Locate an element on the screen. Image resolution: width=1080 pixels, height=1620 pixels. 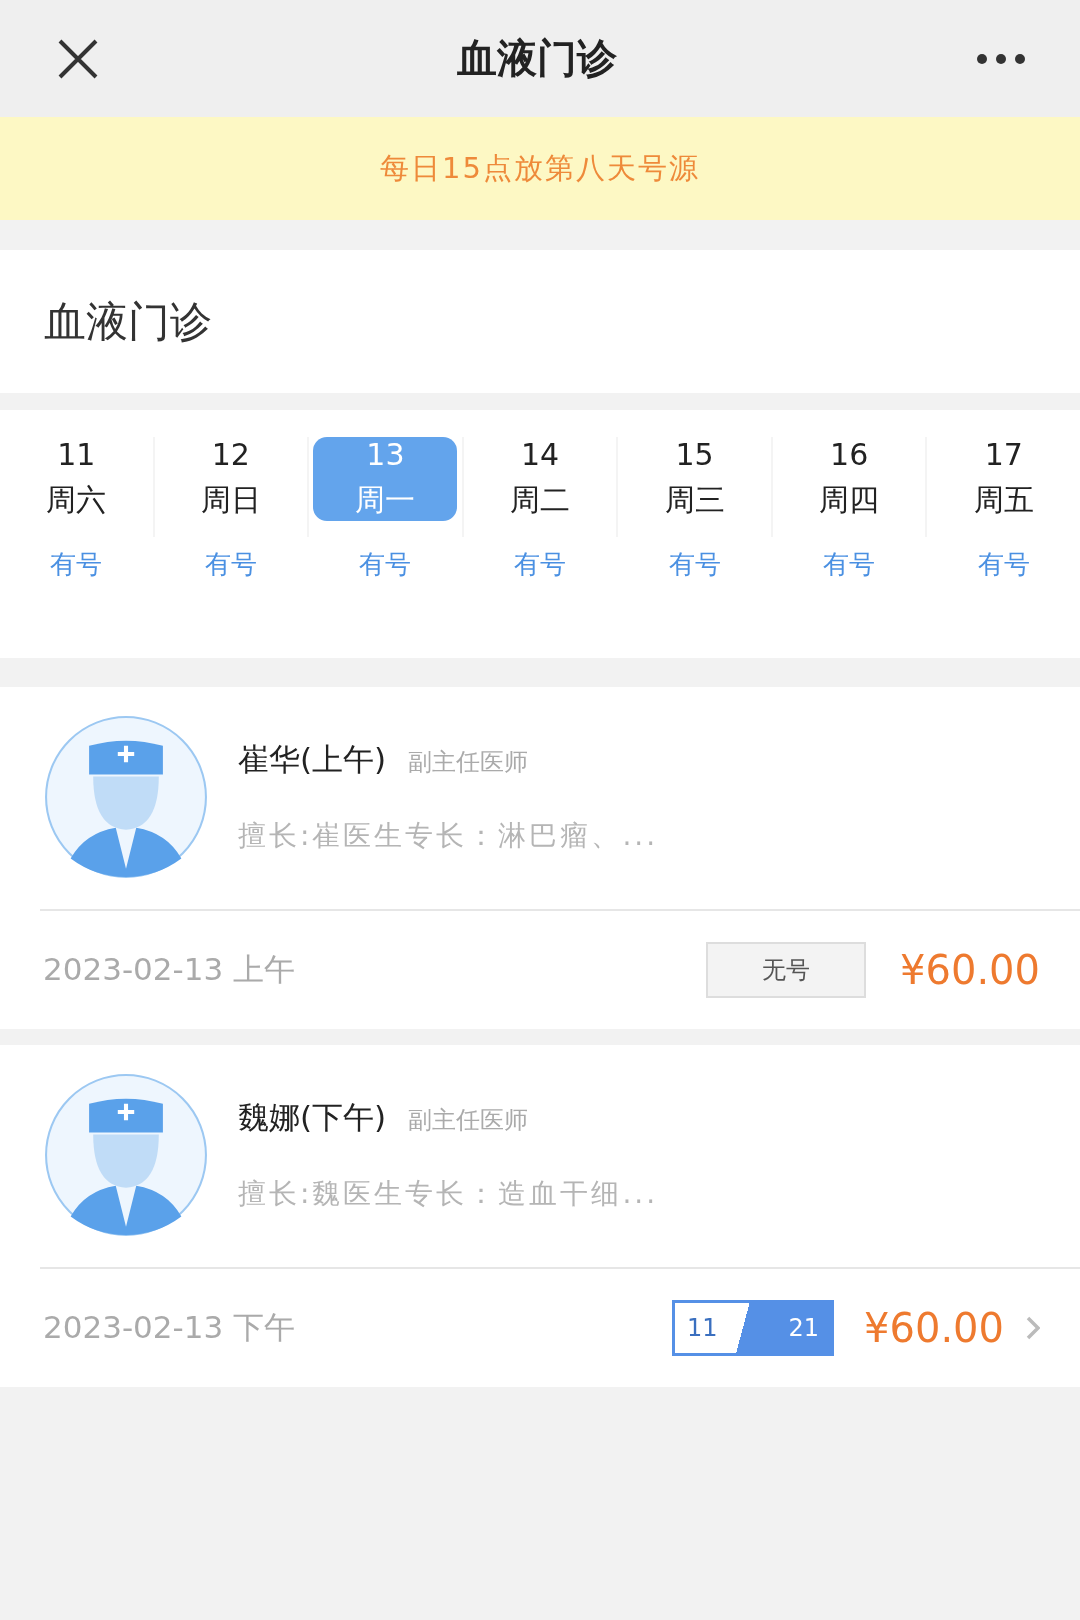
date-tab: 15 周三 is located at coordinates (694, 479).